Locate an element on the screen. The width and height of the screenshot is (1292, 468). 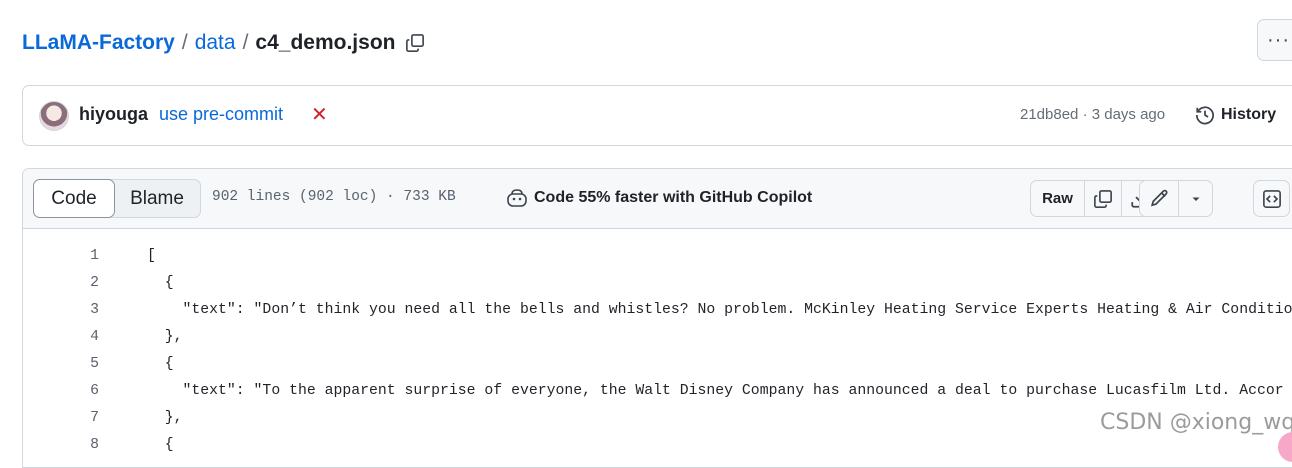
view-toggle: Code Blame is located at coordinates (117, 198).